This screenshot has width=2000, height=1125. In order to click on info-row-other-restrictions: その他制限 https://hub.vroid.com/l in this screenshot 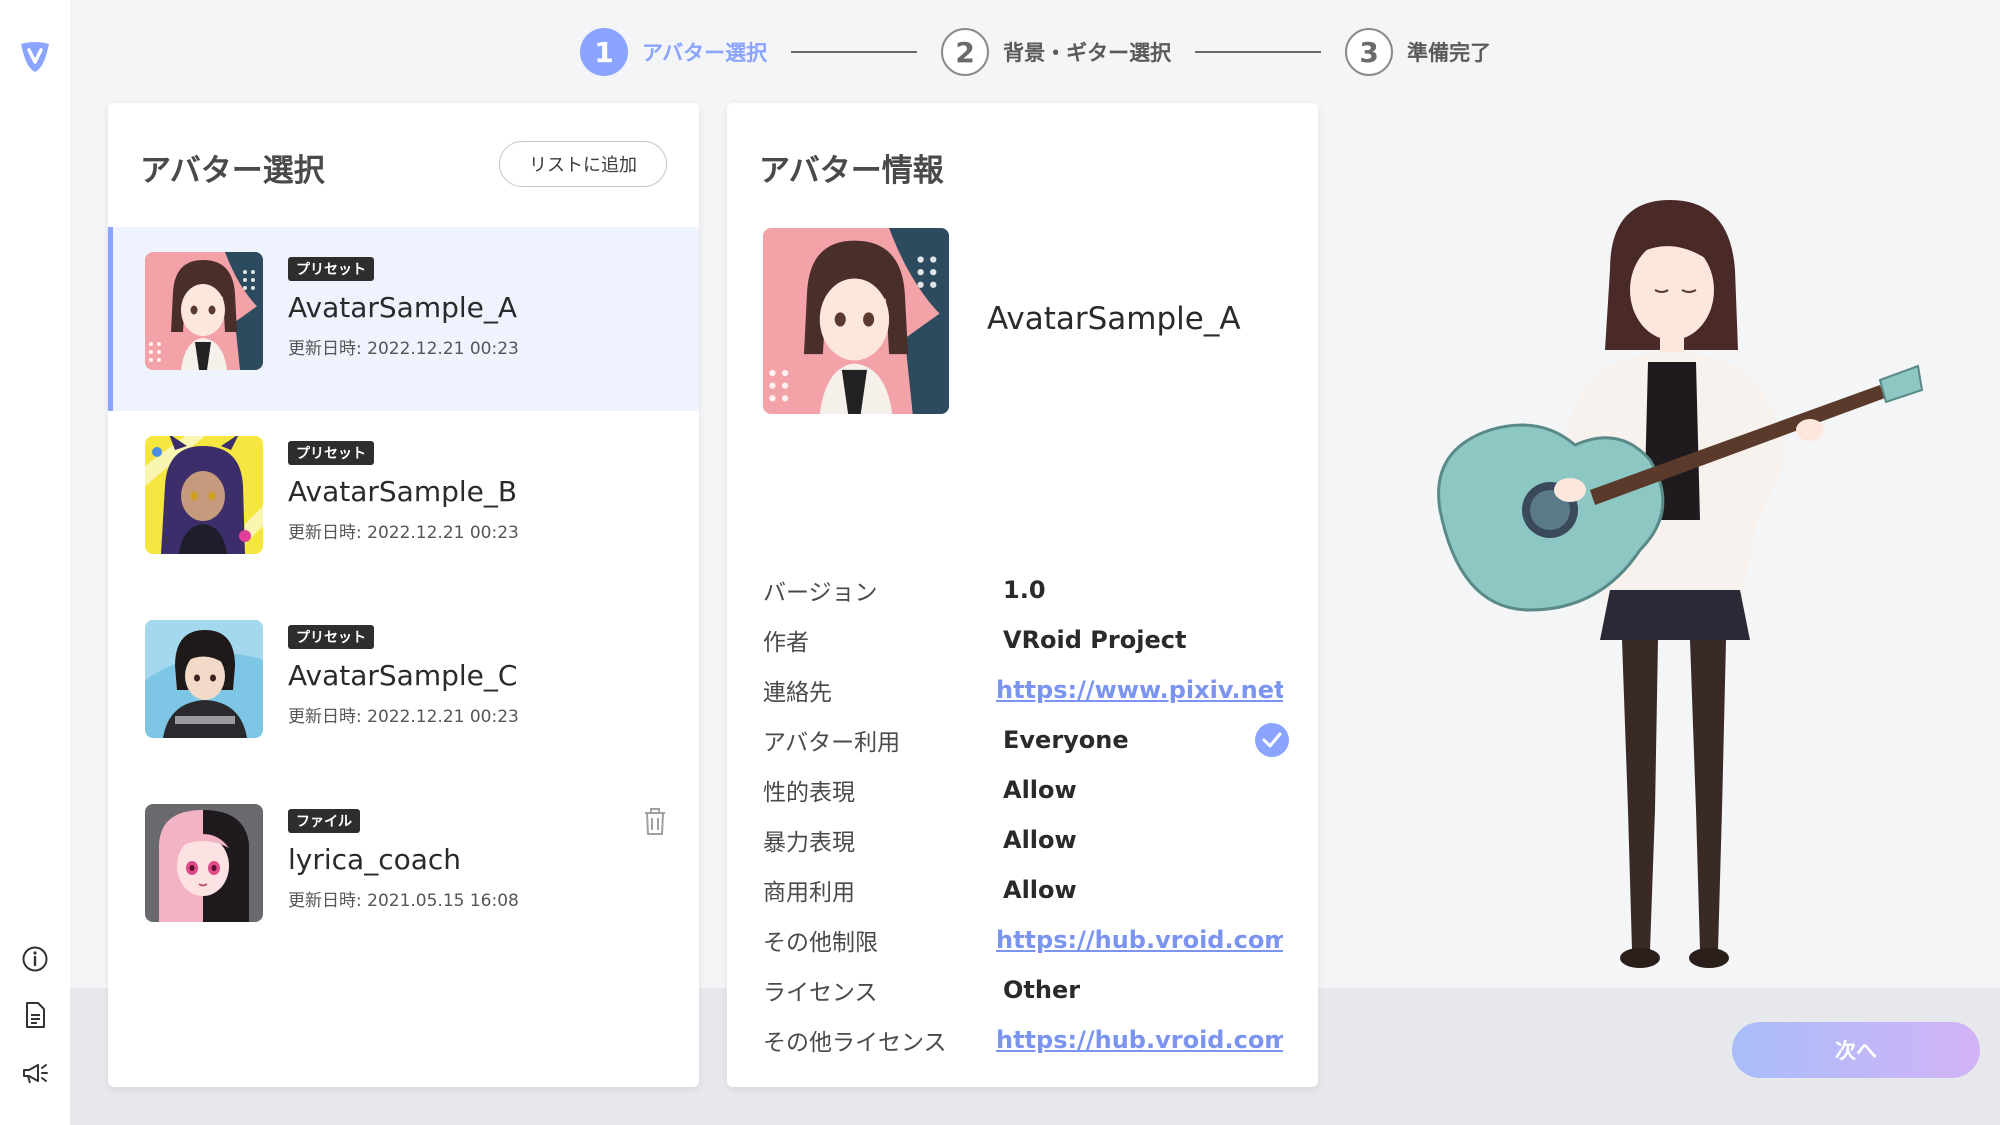, I will do `click(1023, 940)`.